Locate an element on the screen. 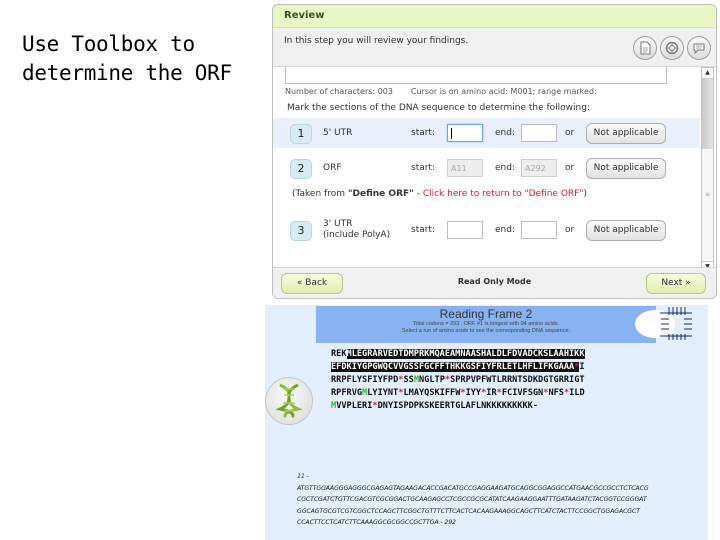 Image resolution: width=720 pixels, height=540 pixels. amino-acid-run: LYIYNT is located at coordinates (382, 393).